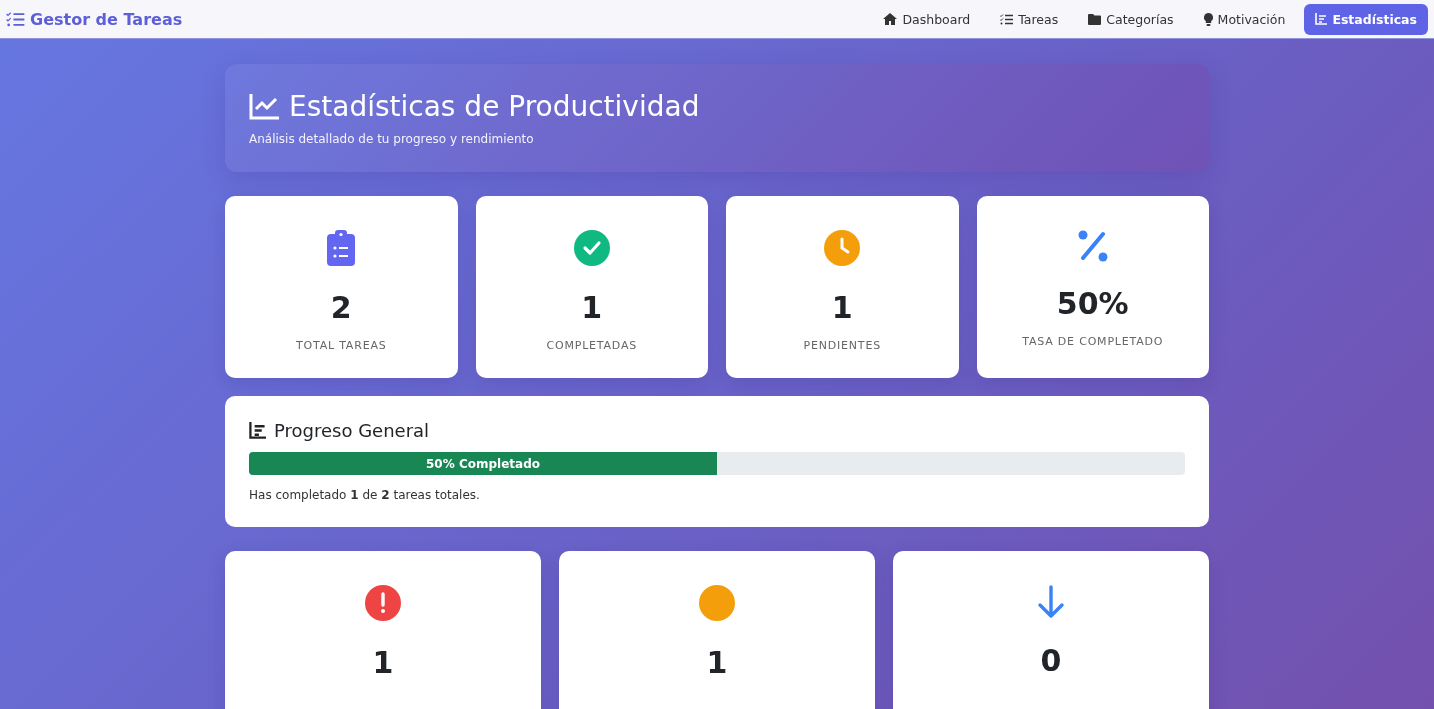 This screenshot has height=709, width=1434. What do you see at coordinates (927, 19) in the screenshot?
I see `nav-link: Dashboard` at bounding box center [927, 19].